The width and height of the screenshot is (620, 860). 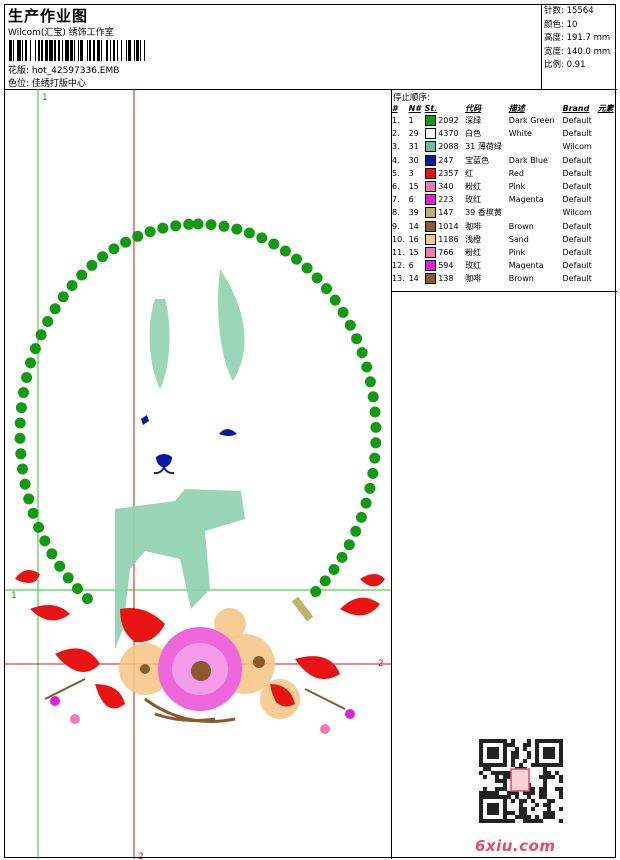 What do you see at coordinates (504, 252) in the screenshot?
I see `table-row: 11. 15 766 粉红 Pink Default` at bounding box center [504, 252].